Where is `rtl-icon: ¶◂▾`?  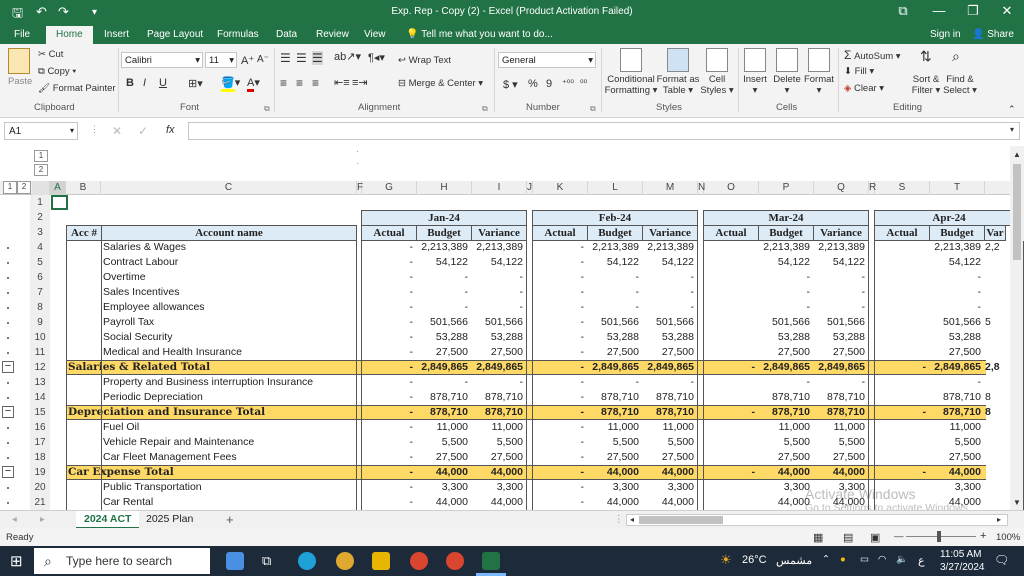 rtl-icon: ¶◂▾ is located at coordinates (376, 57).